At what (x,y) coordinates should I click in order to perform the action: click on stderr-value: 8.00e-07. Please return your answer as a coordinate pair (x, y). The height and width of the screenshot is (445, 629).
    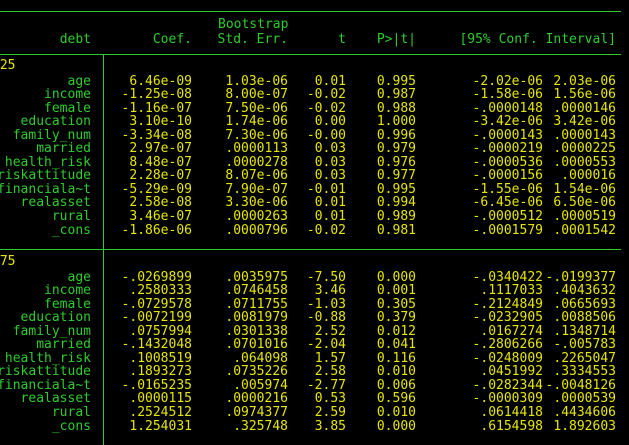
    Looking at the image, I should click on (256, 95).